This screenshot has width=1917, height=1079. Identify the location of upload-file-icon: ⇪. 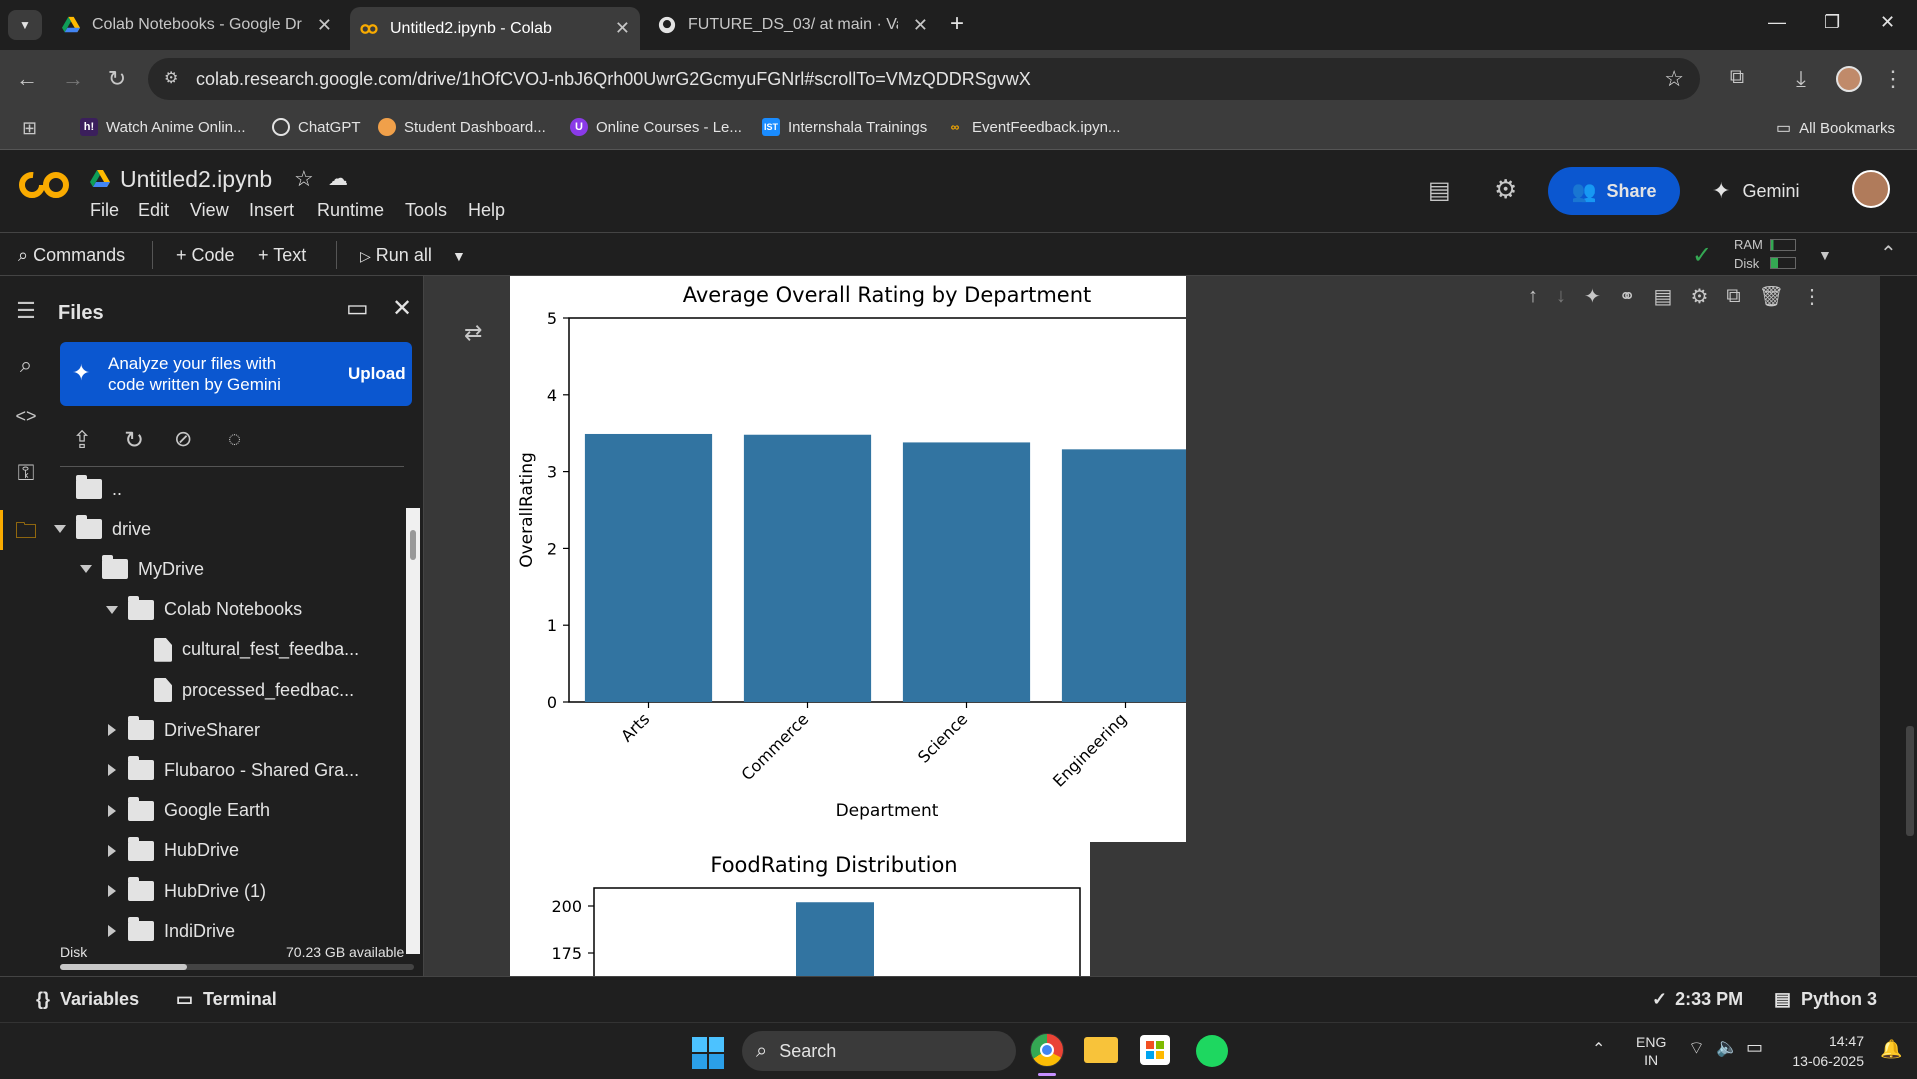
(82, 440).